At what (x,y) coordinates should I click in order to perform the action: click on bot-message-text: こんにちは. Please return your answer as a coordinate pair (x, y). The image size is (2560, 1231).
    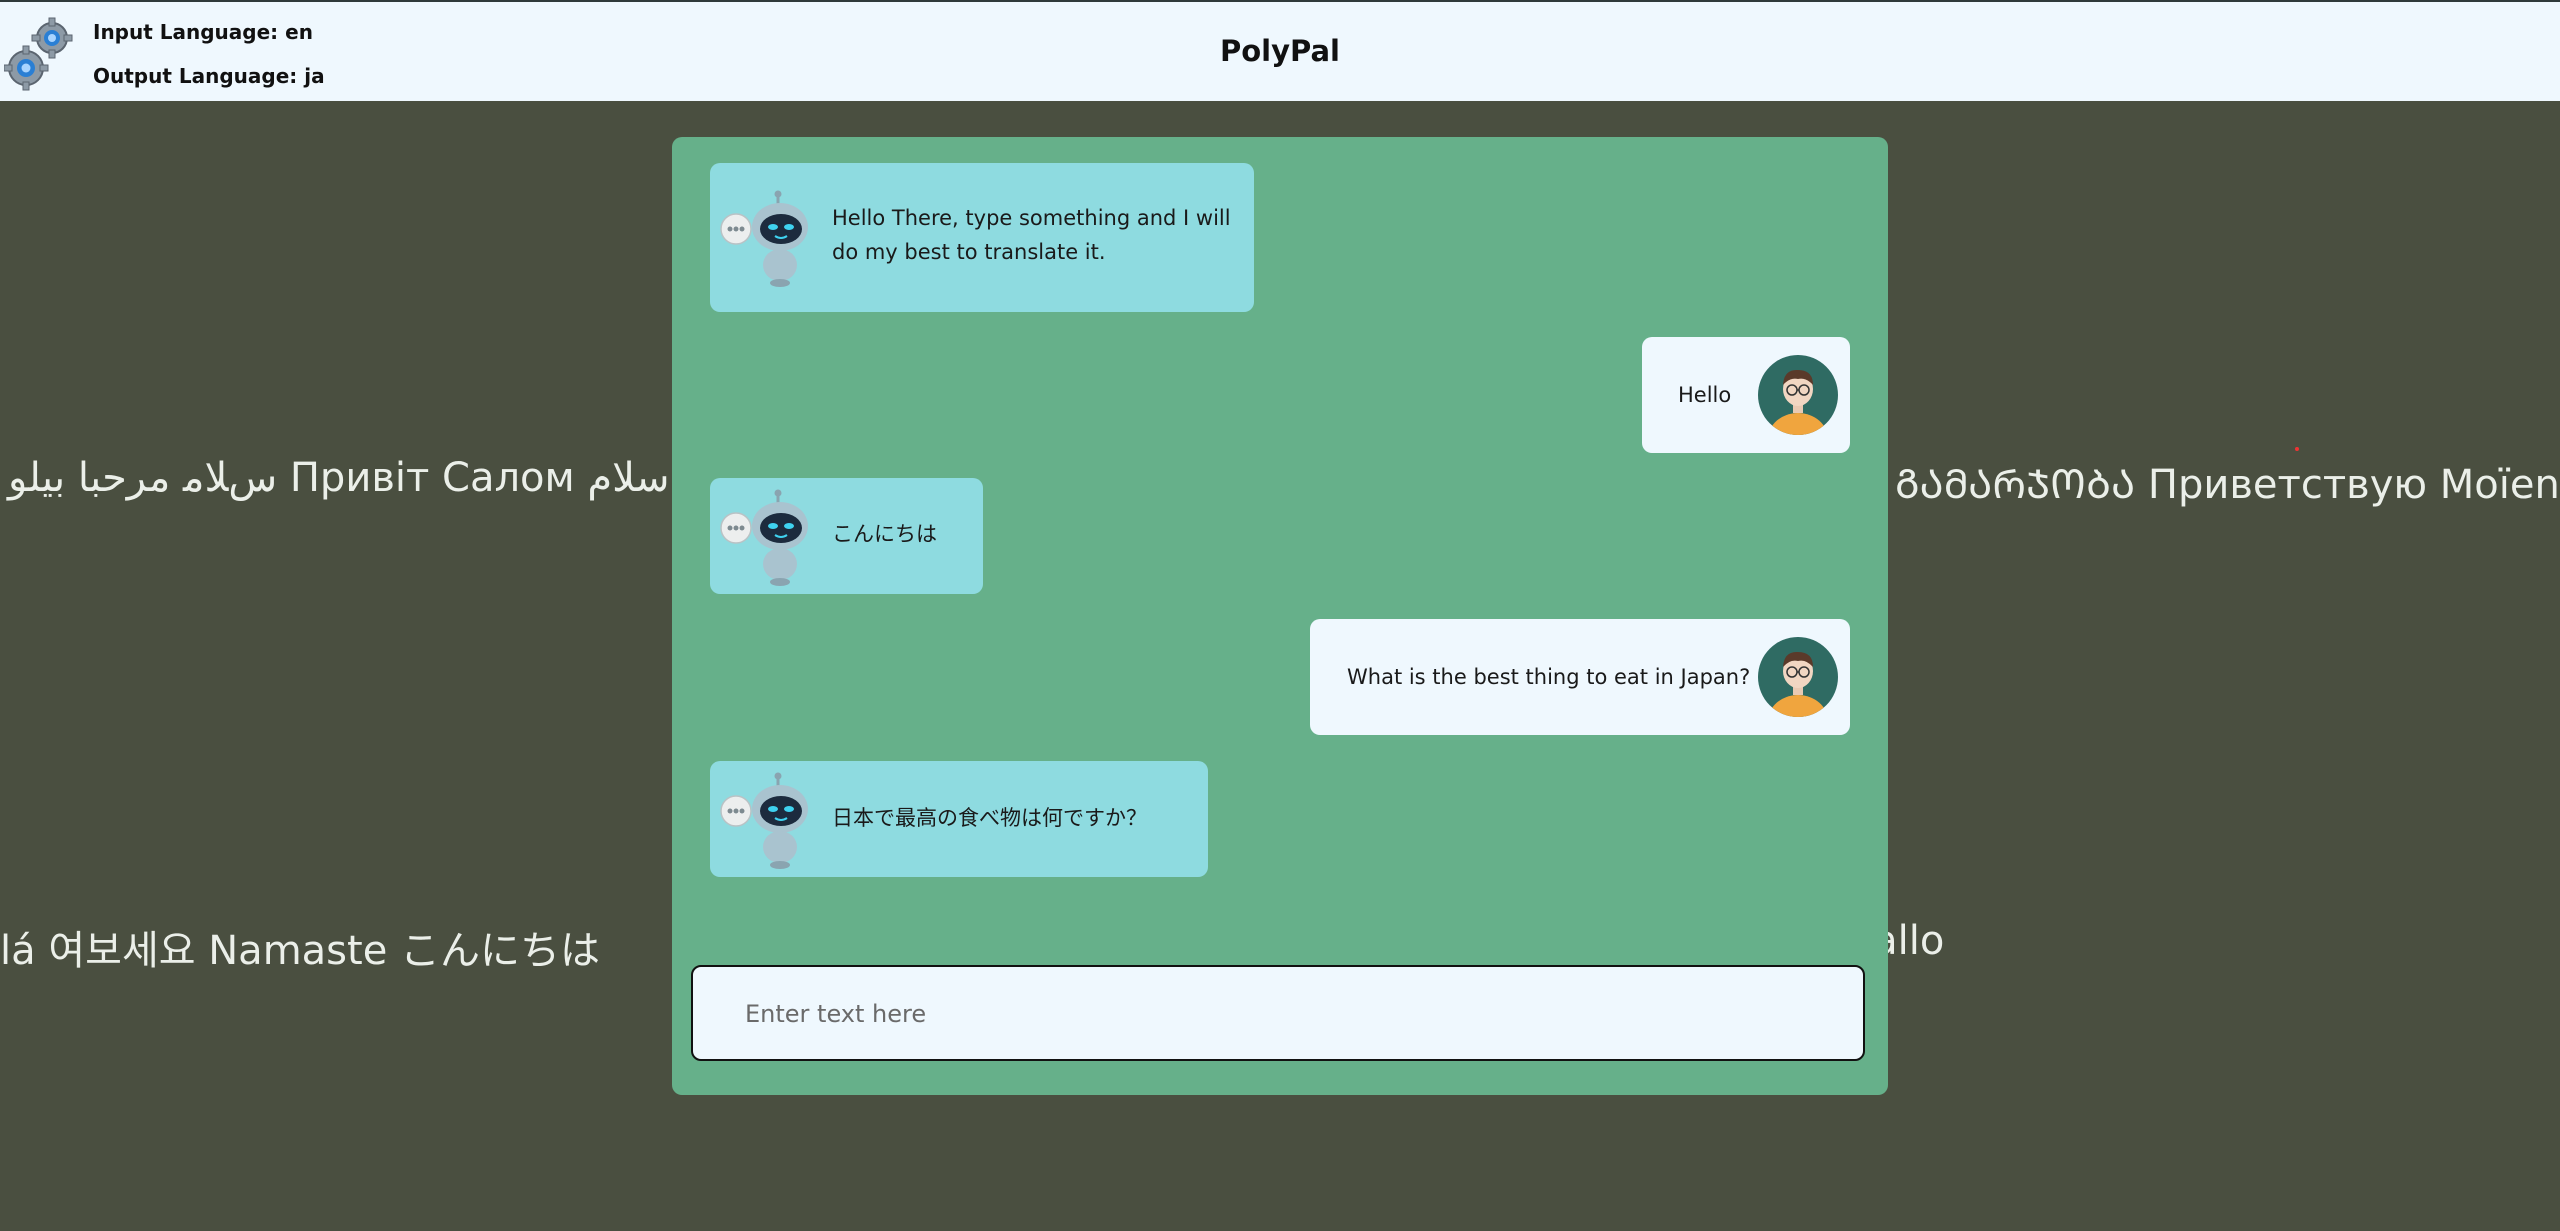
    Looking at the image, I should click on (884, 534).